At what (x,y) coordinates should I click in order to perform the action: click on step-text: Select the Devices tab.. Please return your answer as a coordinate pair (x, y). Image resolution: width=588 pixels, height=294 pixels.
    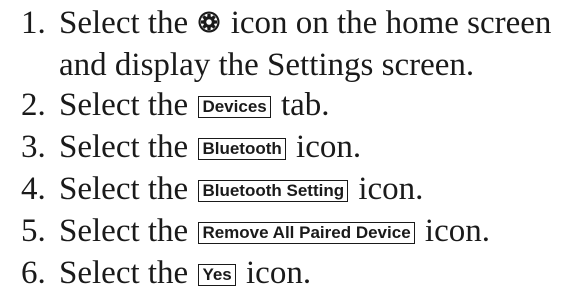
    Looking at the image, I should click on (194, 105).